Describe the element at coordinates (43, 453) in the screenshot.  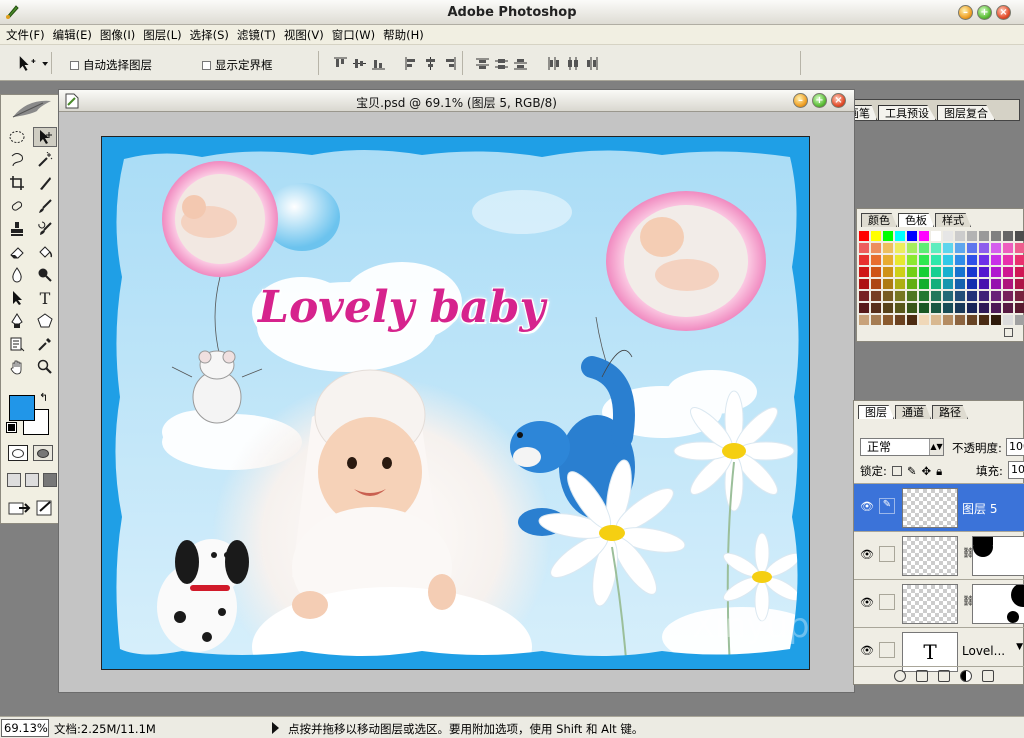
I see `quick-mask-mode-button` at that location.